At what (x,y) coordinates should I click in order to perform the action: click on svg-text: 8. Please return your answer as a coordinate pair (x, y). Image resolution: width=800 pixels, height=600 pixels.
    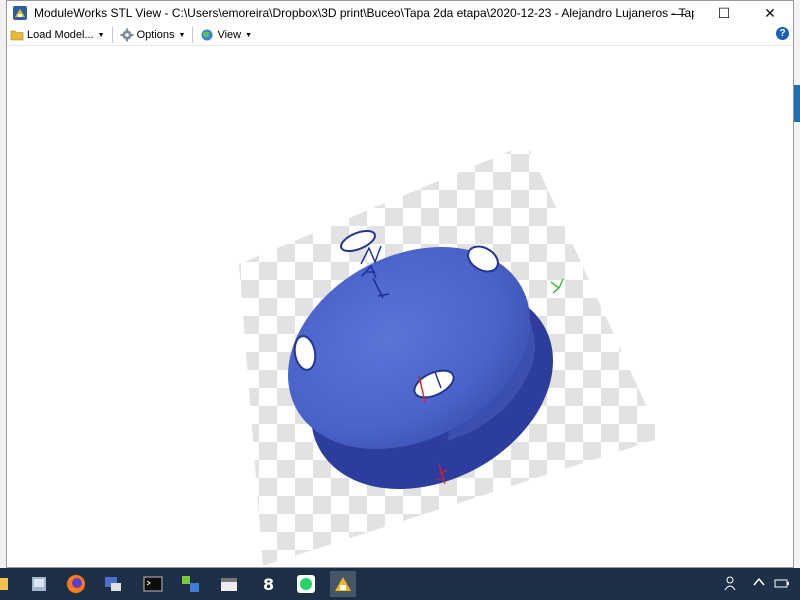
    Looking at the image, I should click on (268, 584).